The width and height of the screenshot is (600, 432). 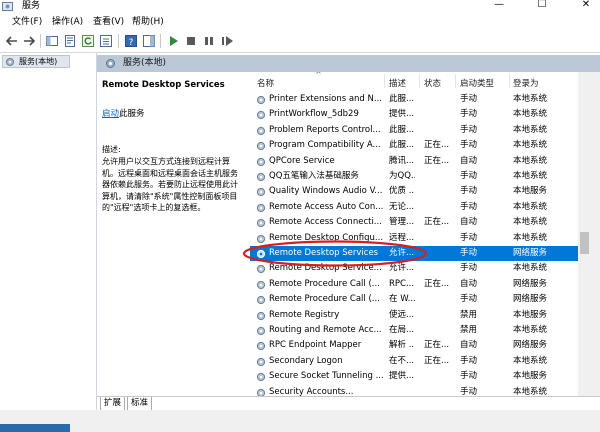 I want to click on minimize-button: —, so click(x=499, y=7).